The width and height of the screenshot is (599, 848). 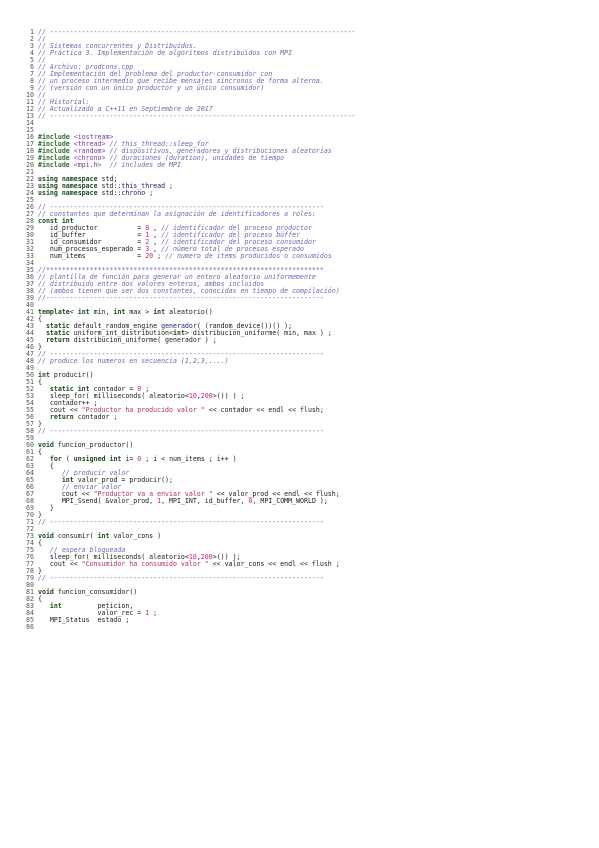 I want to click on code-token: contador ;, so click(x=95, y=417).